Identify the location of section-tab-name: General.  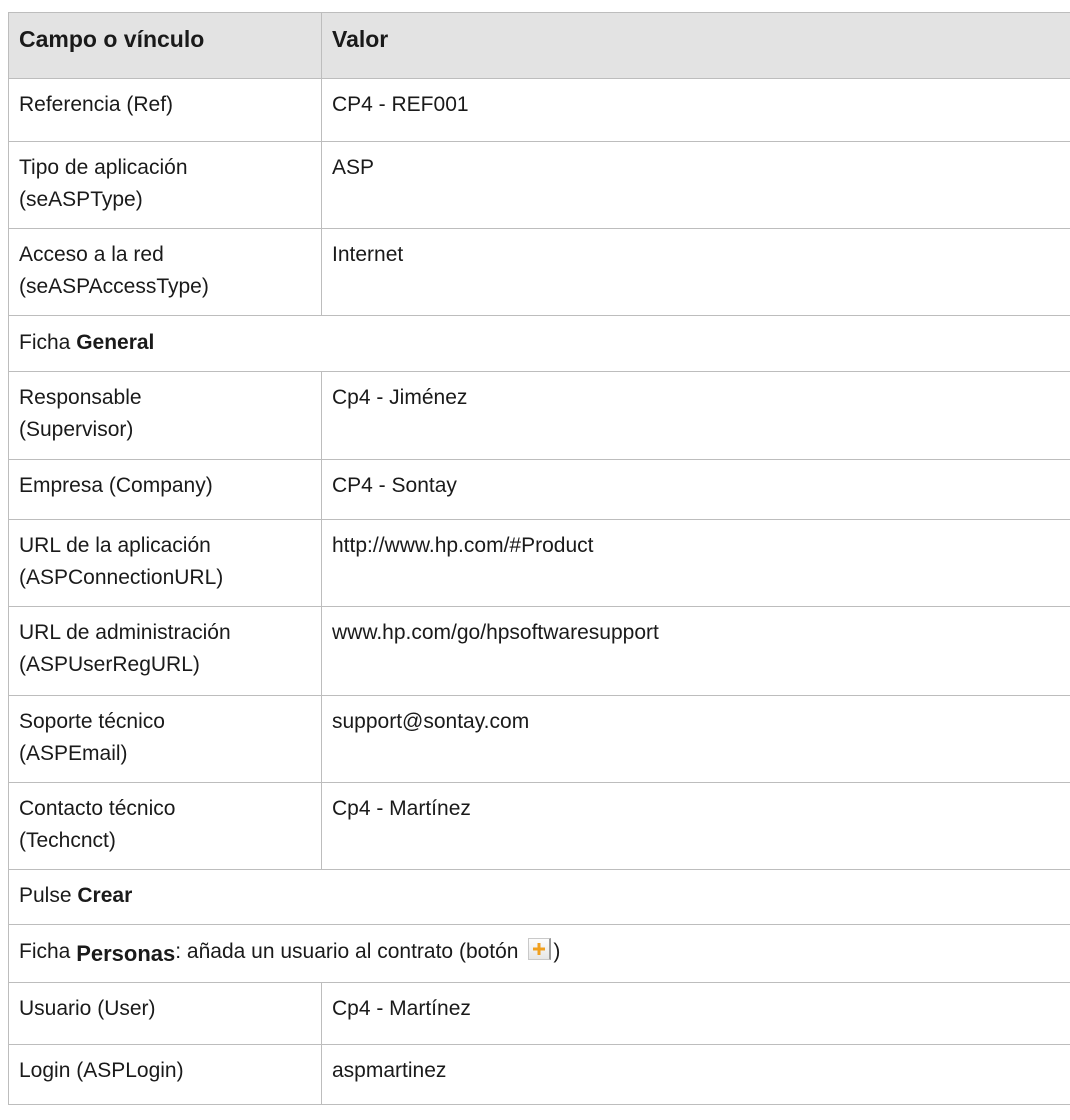
(115, 342).